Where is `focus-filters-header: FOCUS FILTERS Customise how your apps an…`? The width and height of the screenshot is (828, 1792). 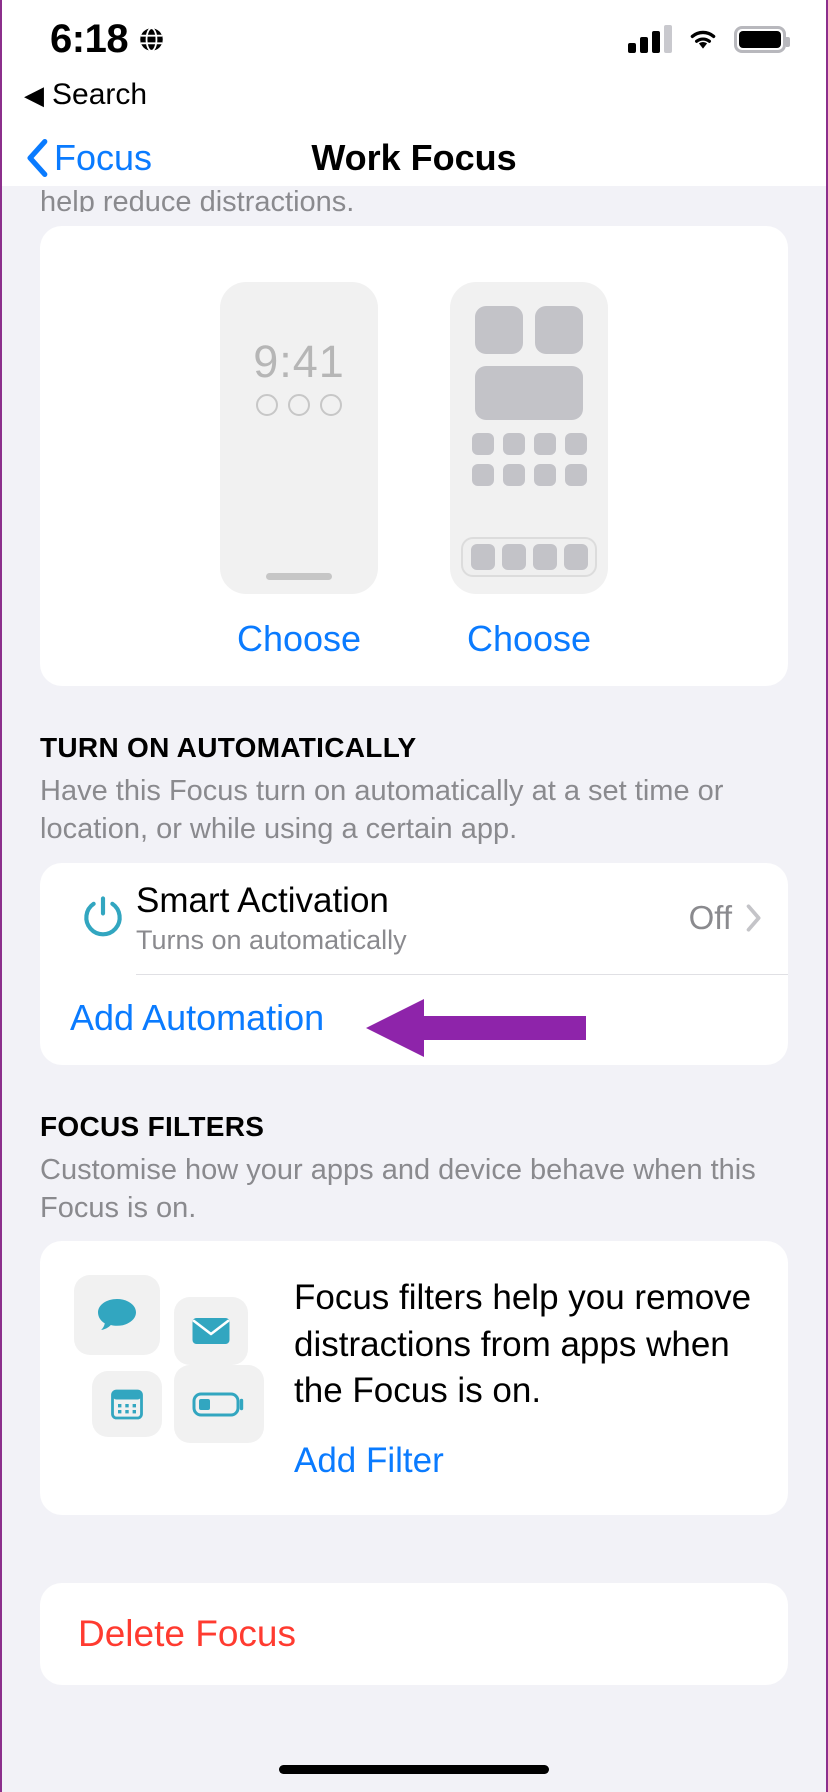 focus-filters-header: FOCUS FILTERS Customise how your apps an… is located at coordinates (414, 1146).